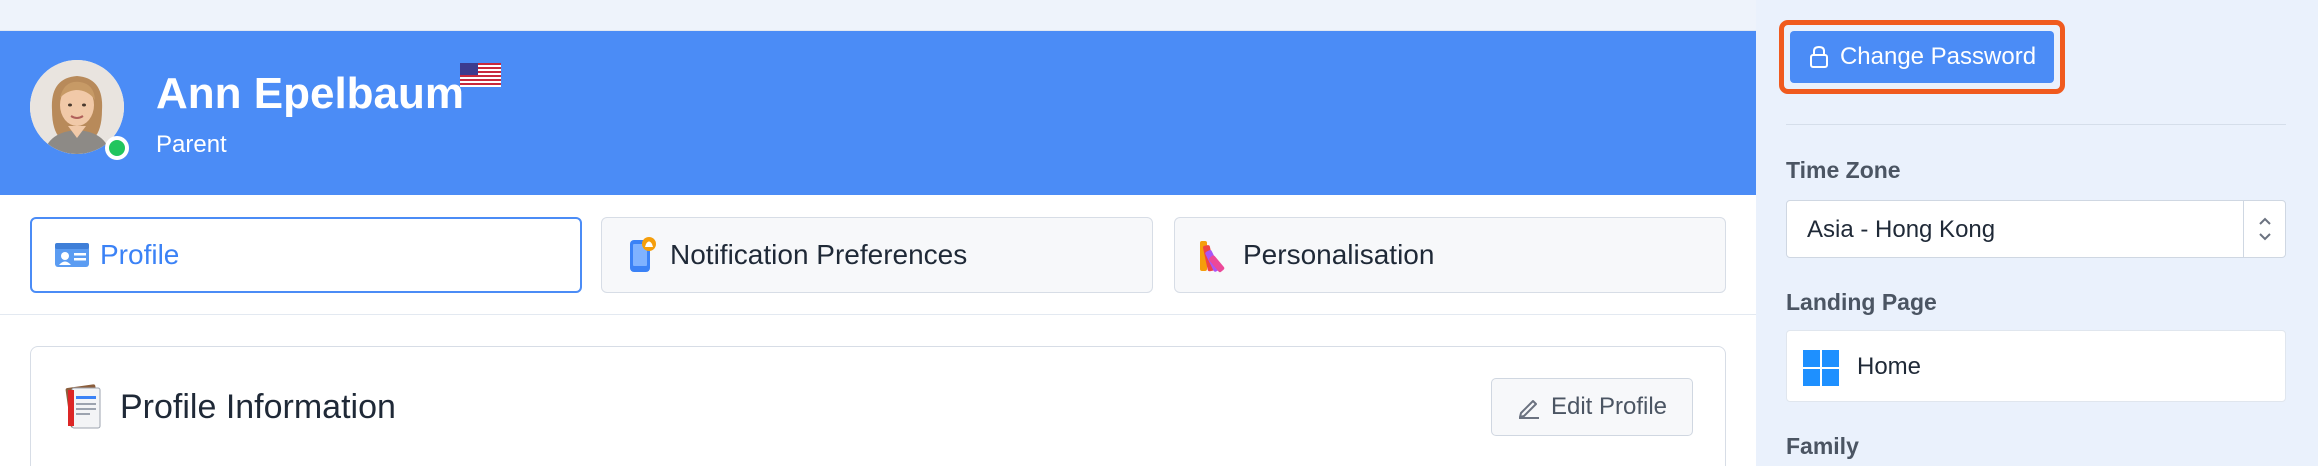 The image size is (2318, 466). I want to click on family-label: Family, so click(1822, 446).